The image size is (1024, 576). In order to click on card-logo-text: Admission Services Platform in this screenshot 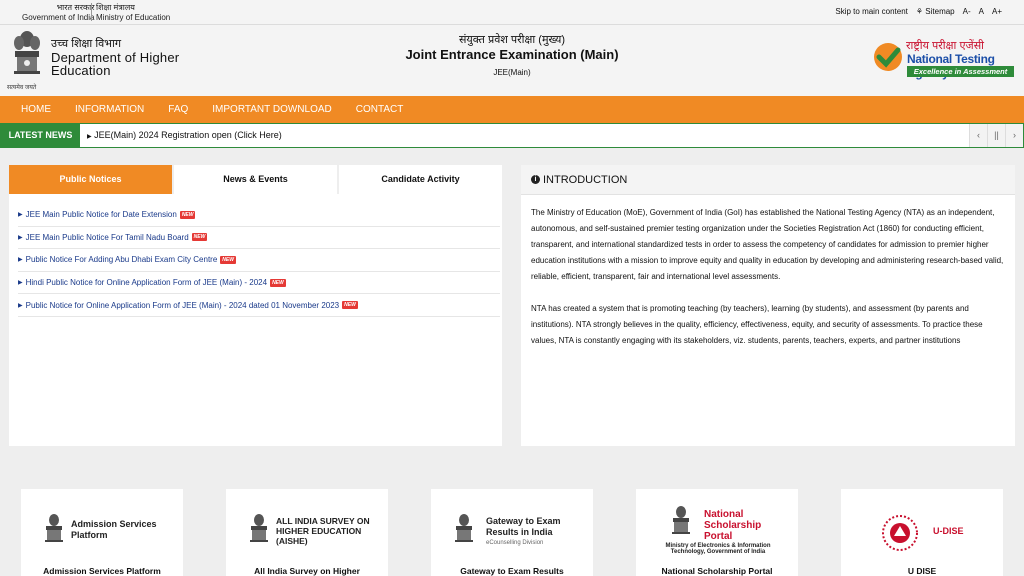, I will do `click(114, 529)`.